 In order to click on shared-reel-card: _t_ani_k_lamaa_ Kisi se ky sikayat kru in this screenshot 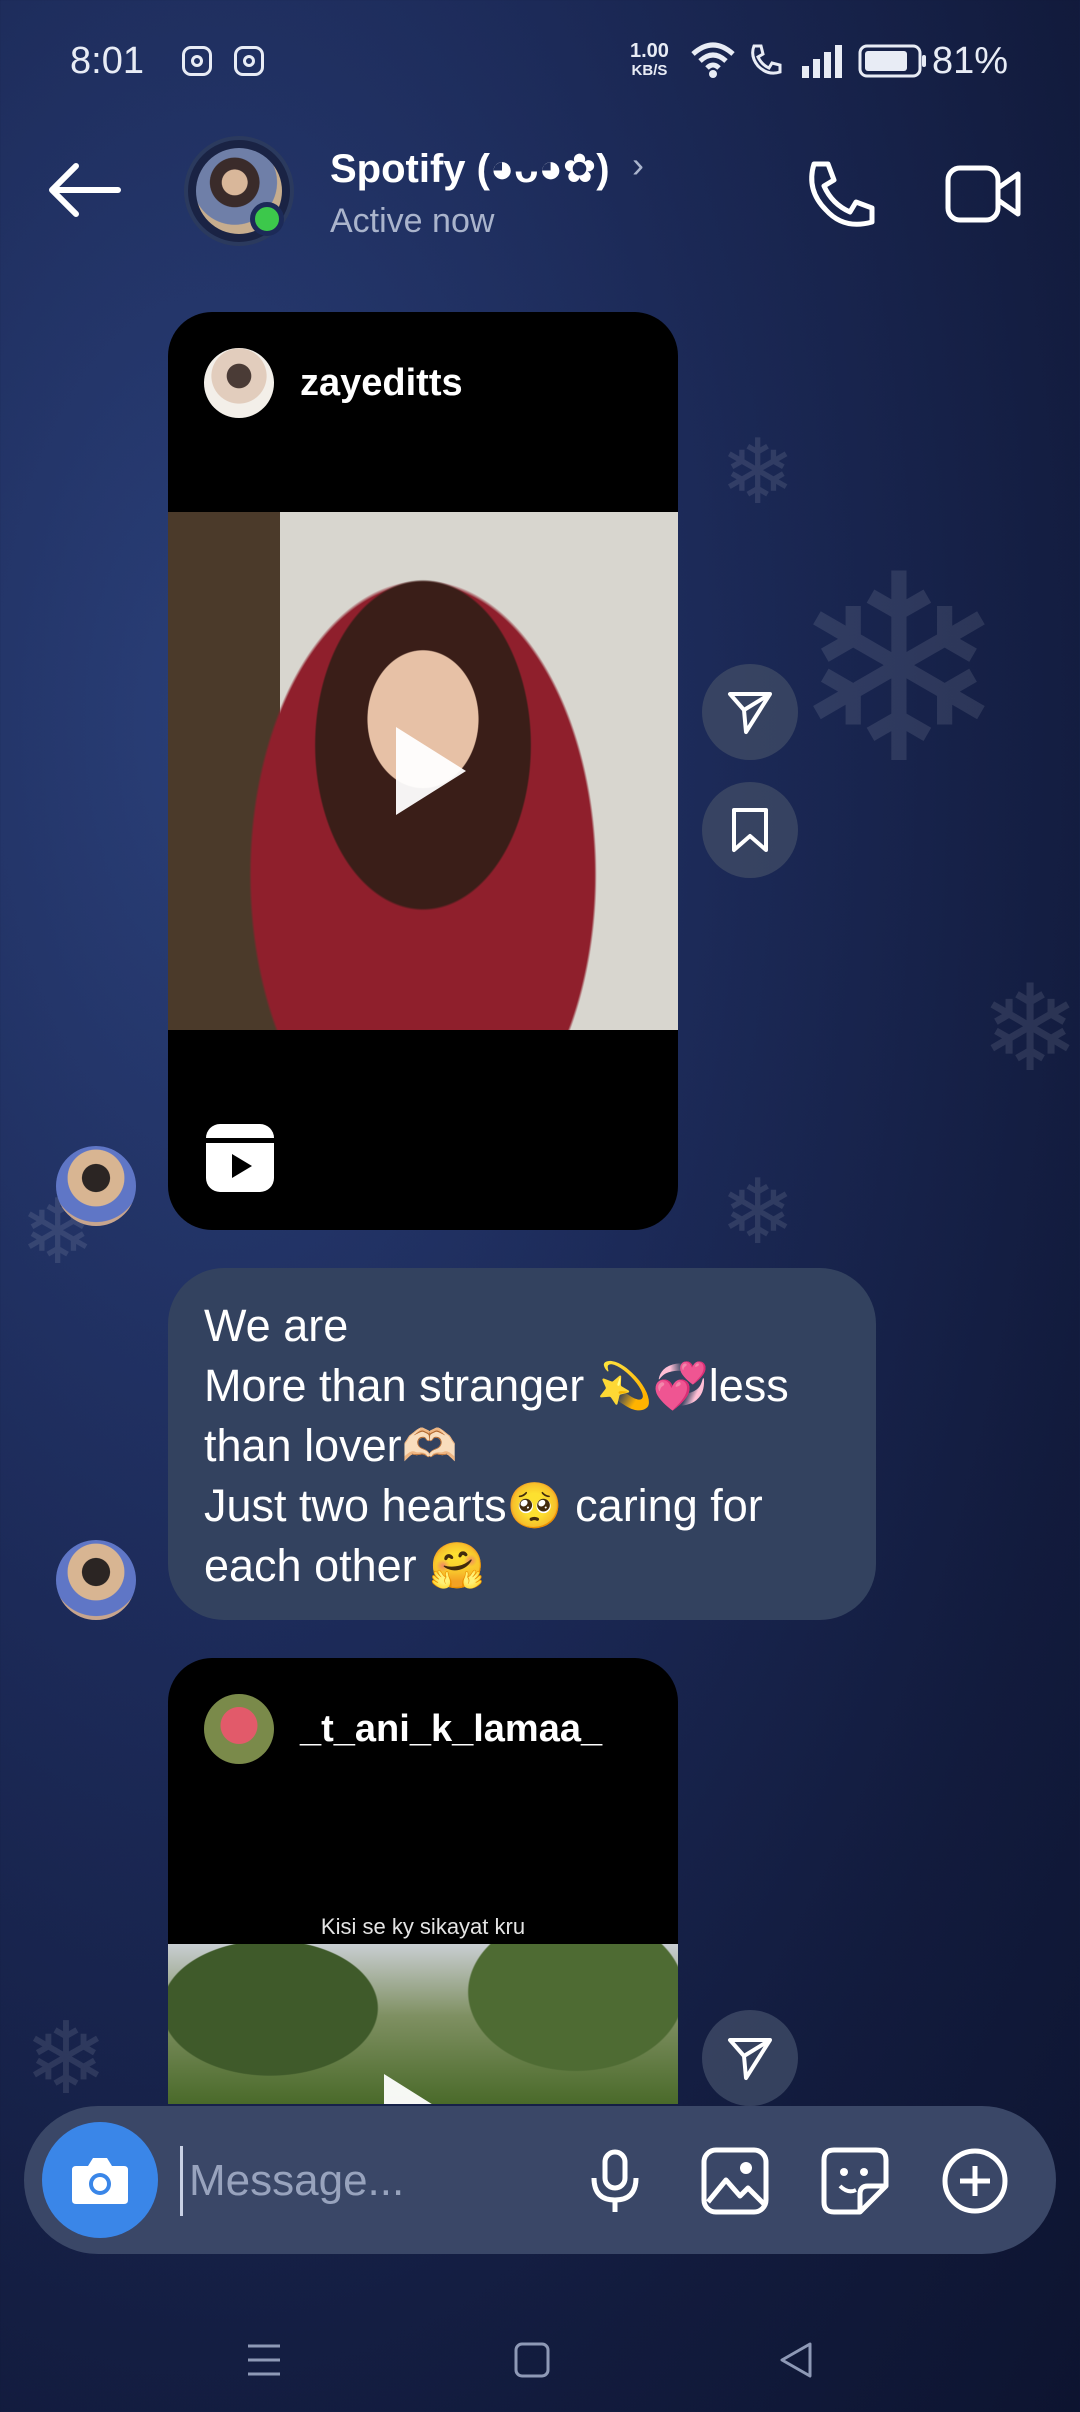, I will do `click(423, 1881)`.